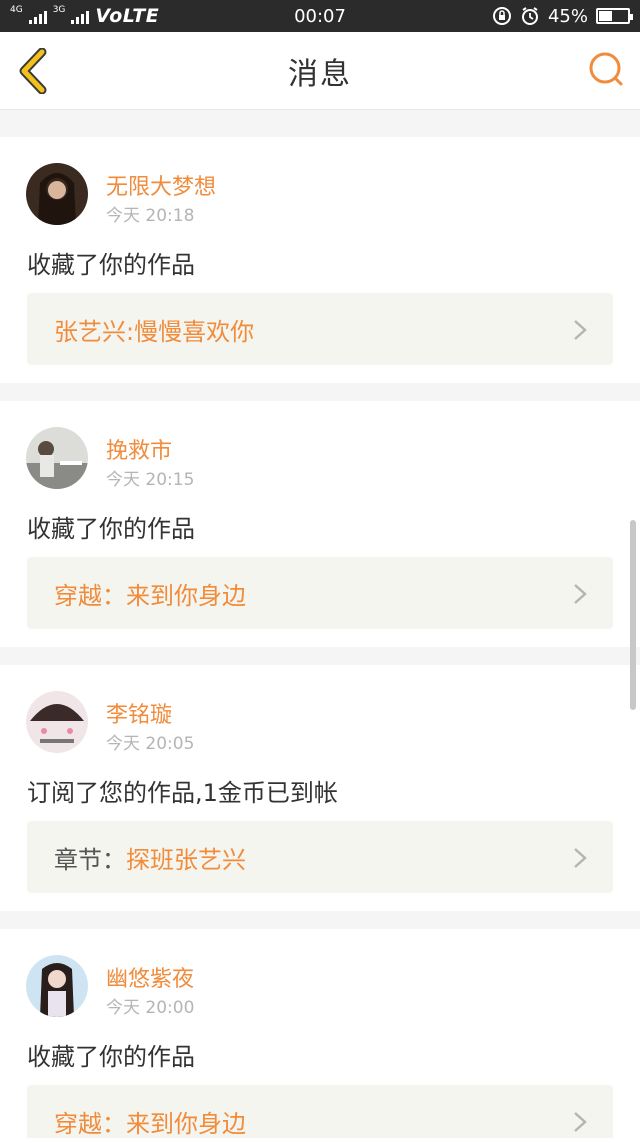  I want to click on volte-label: VoLTE, so click(127, 16).